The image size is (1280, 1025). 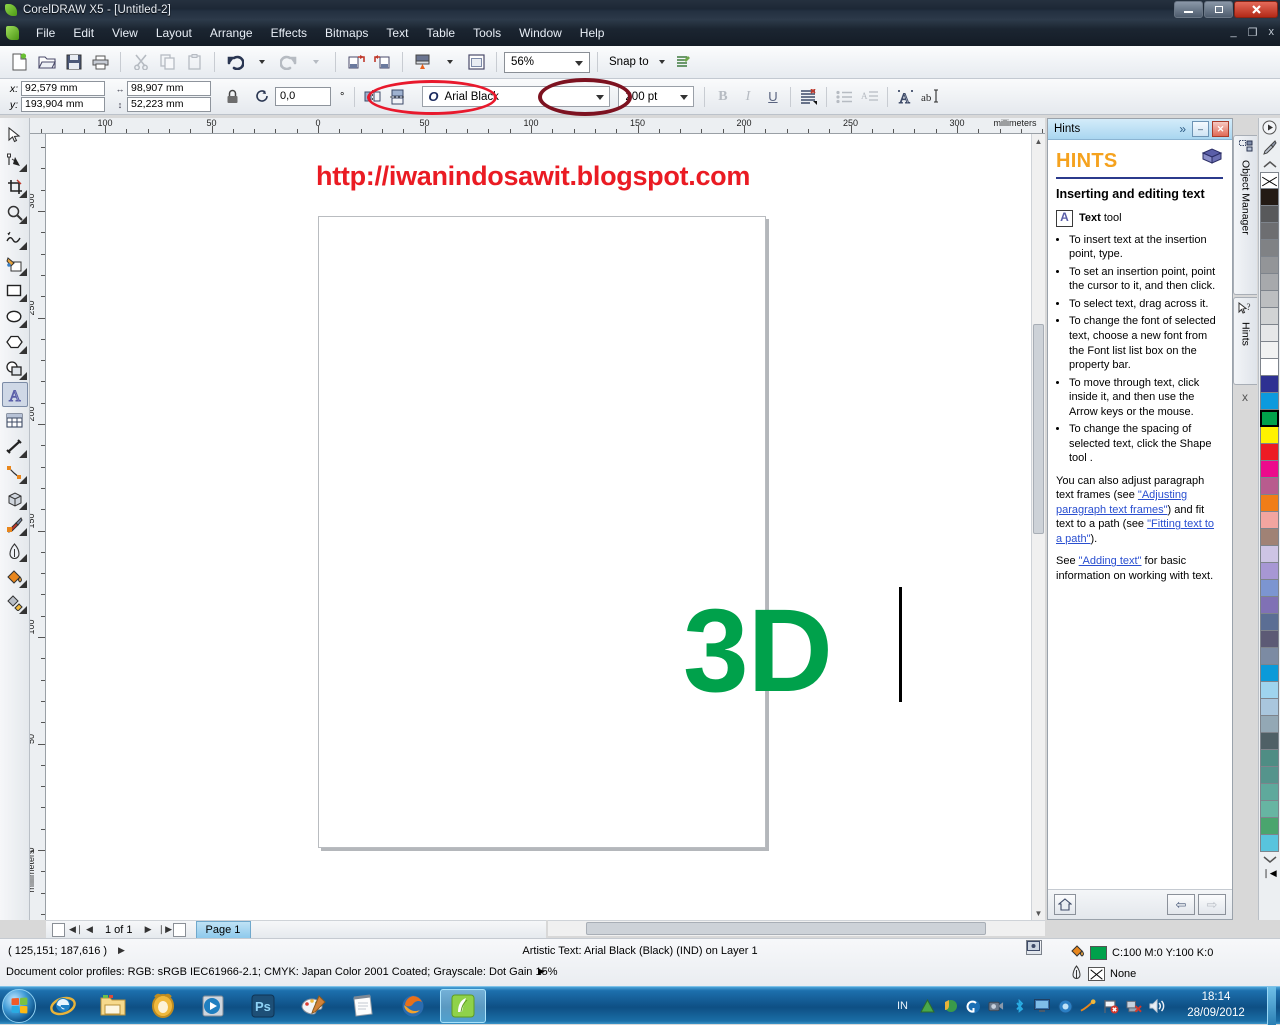 What do you see at coordinates (148, 929) in the screenshot?
I see `next-page-button: ▶` at bounding box center [148, 929].